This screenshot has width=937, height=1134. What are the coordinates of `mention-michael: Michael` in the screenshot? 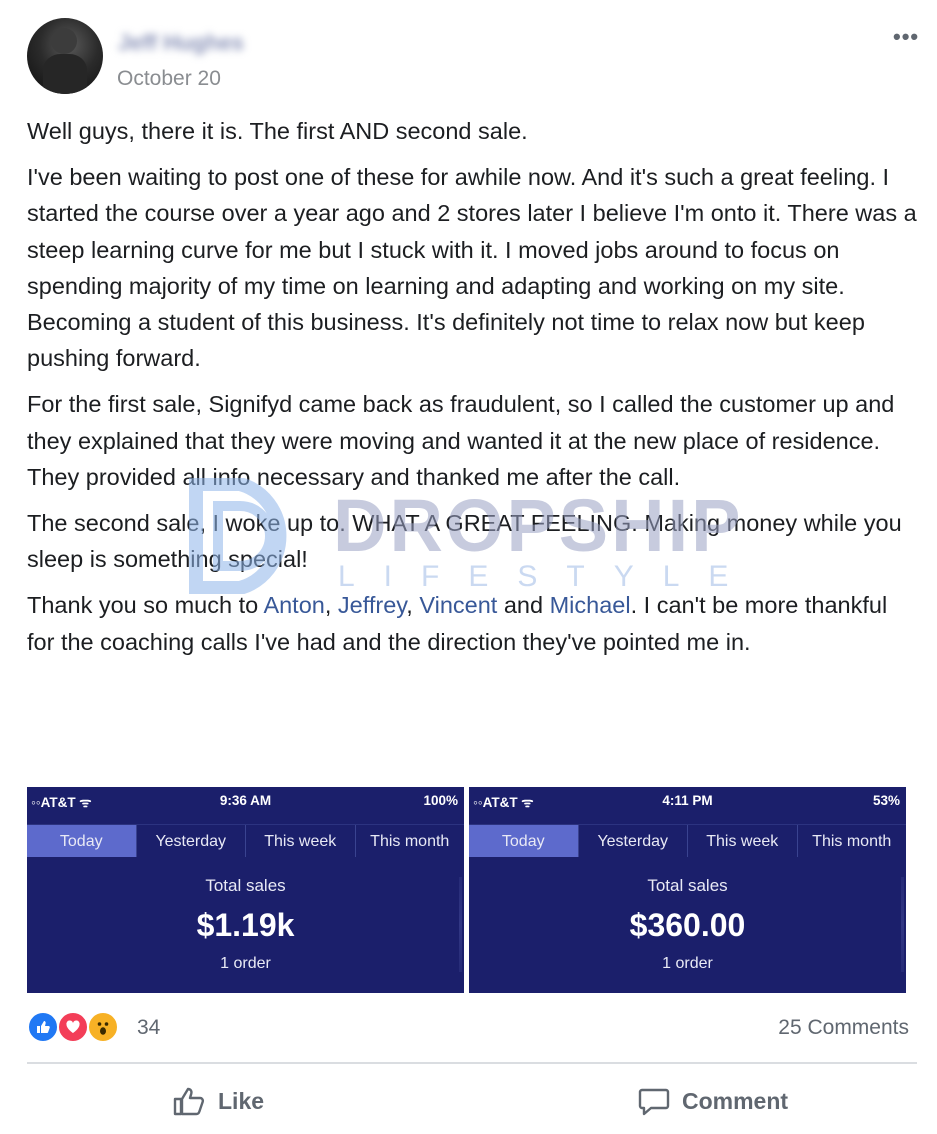 It's located at (590, 605).